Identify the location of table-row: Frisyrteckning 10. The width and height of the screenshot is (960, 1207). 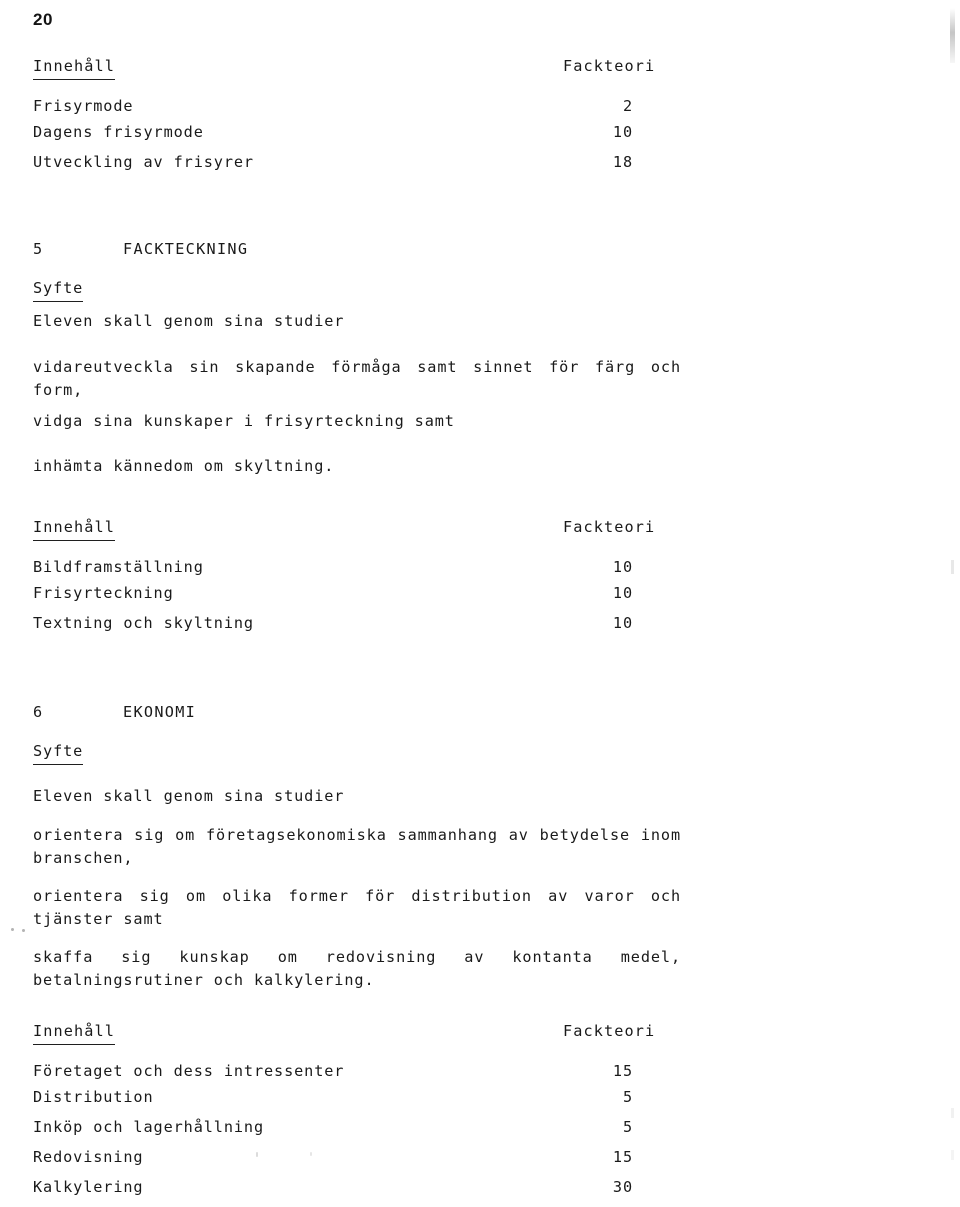
(333, 599).